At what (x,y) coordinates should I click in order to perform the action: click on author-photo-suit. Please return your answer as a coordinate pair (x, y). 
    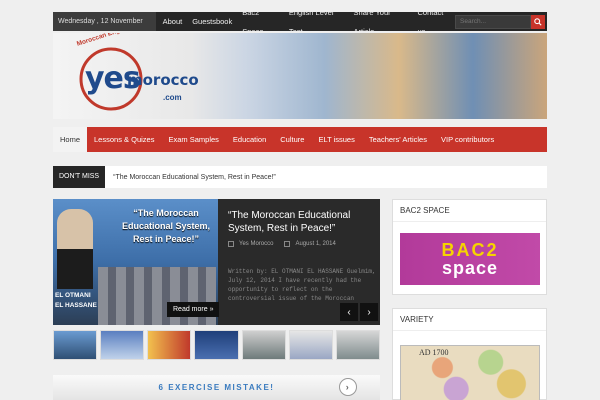
    Looking at the image, I should click on (75, 269).